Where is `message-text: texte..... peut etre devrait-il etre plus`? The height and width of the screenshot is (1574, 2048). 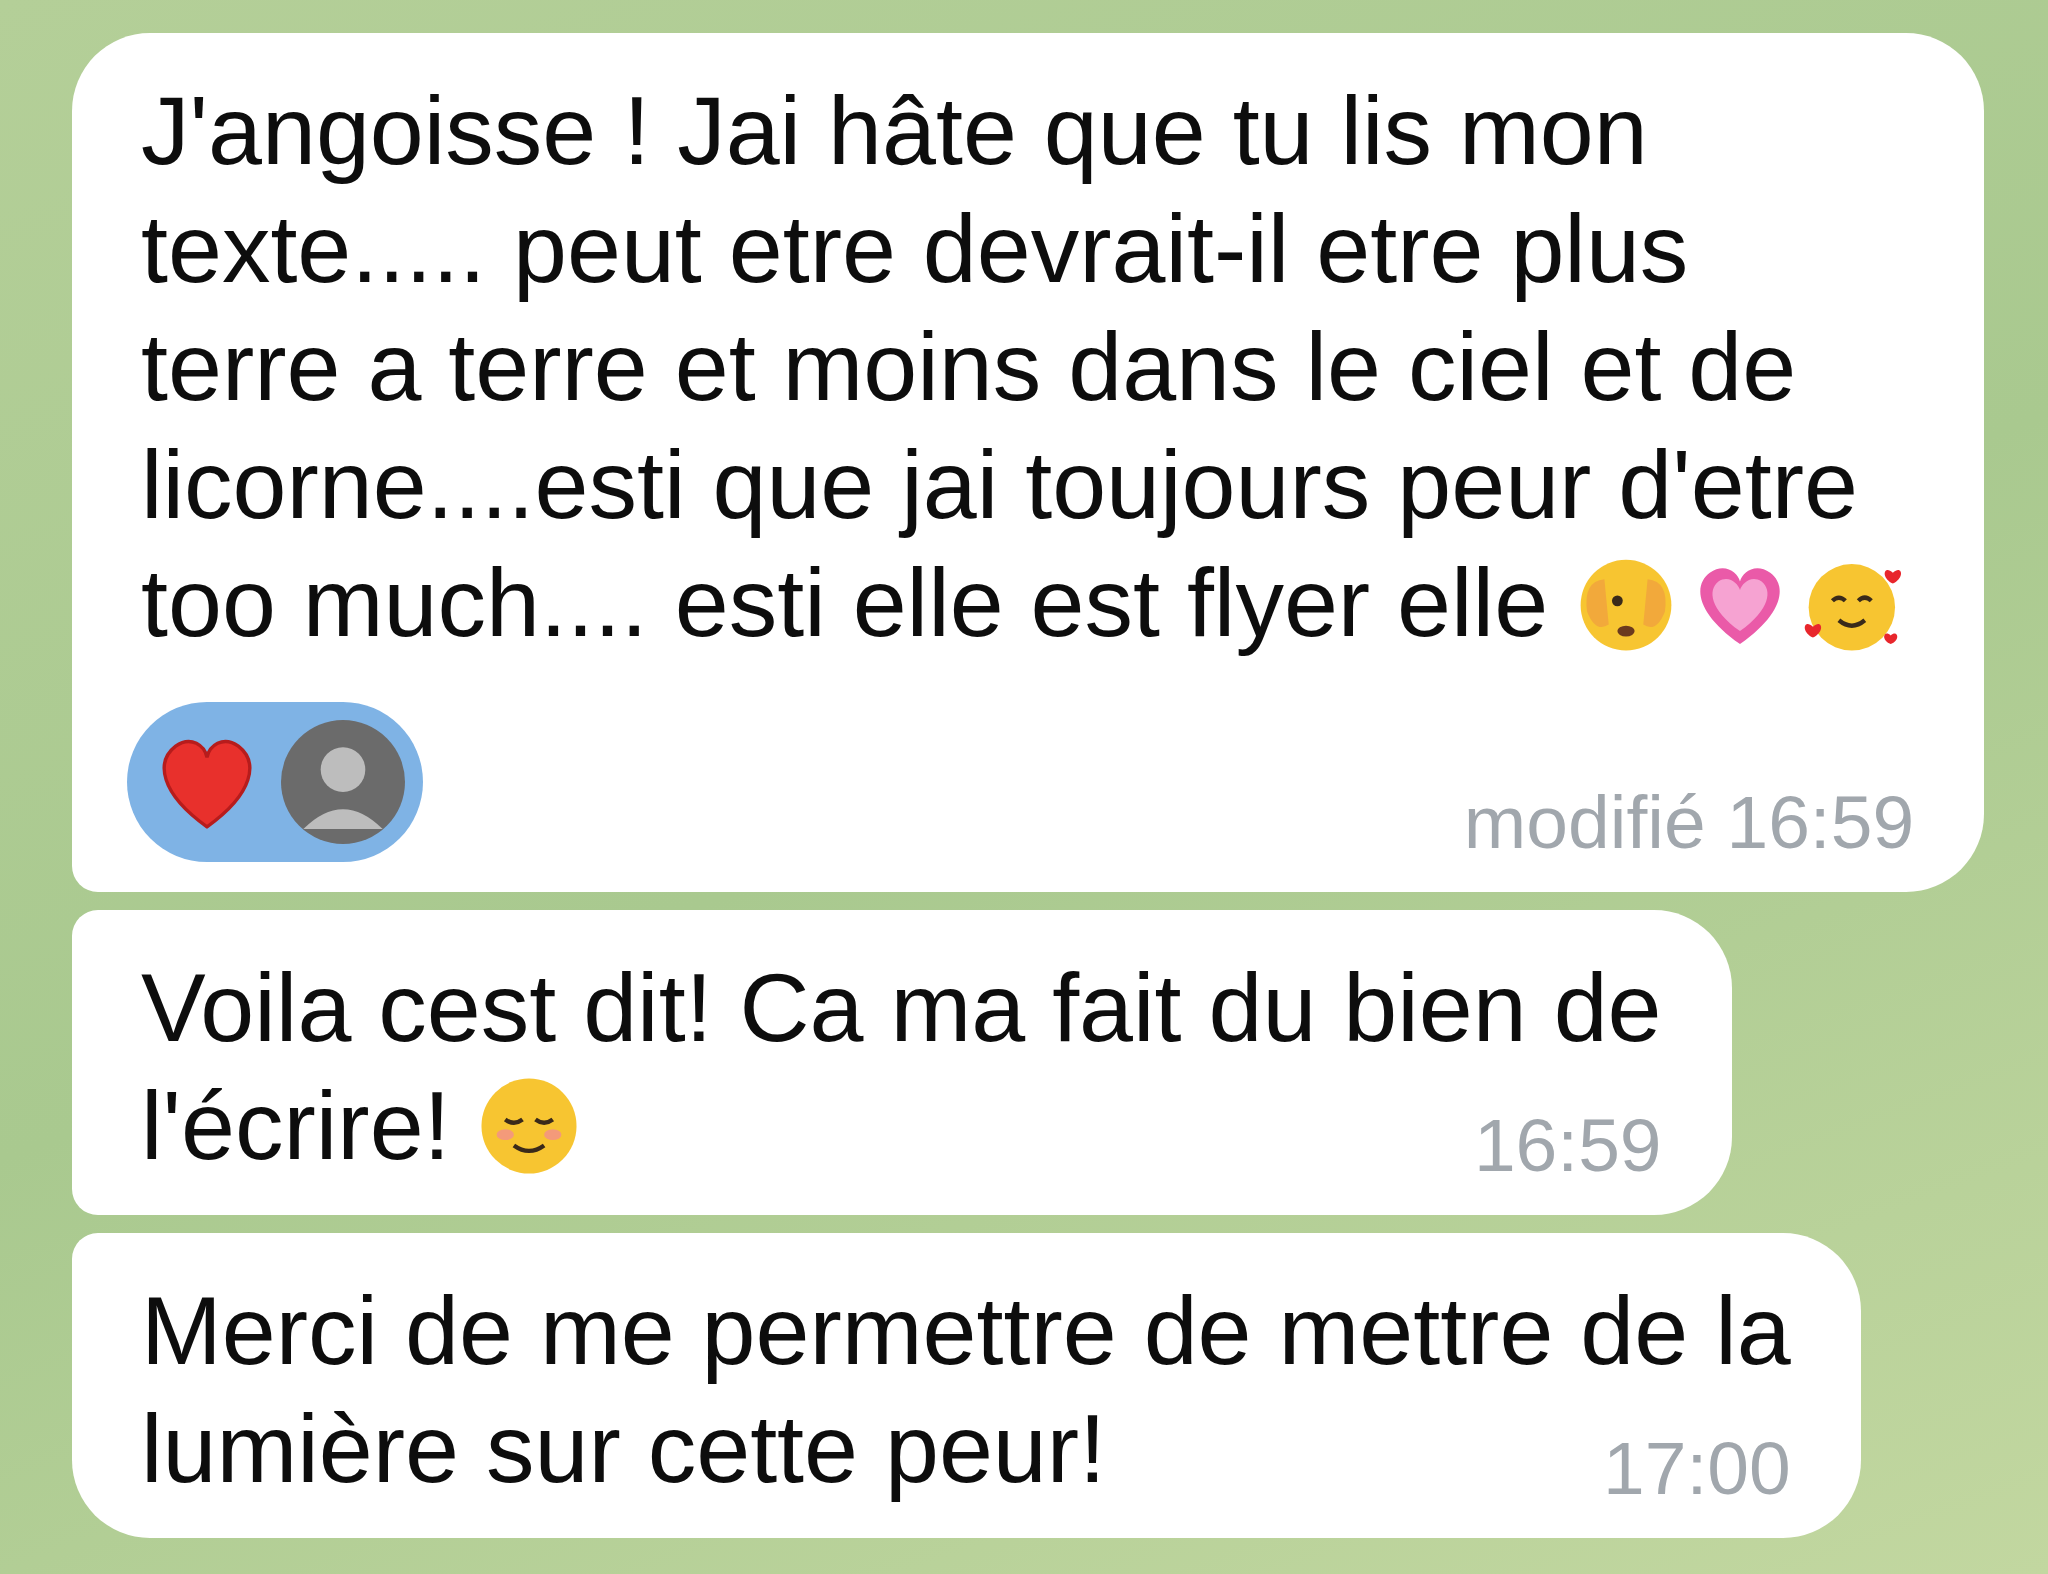 message-text: texte..... peut etre devrait-il etre plus is located at coordinates (915, 249).